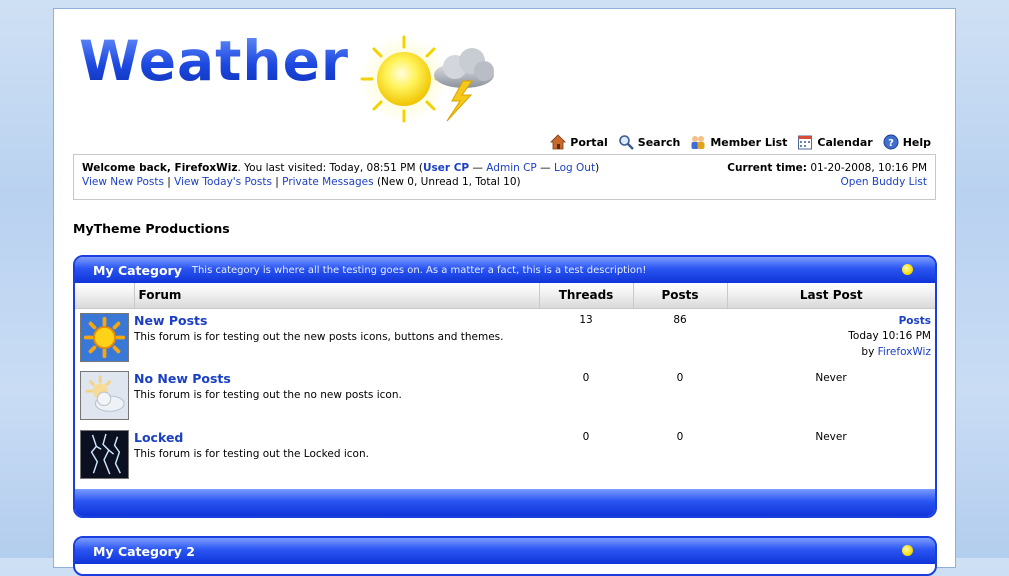 This screenshot has height=576, width=1009. I want to click on forum-column-header: Forum, so click(337, 296).